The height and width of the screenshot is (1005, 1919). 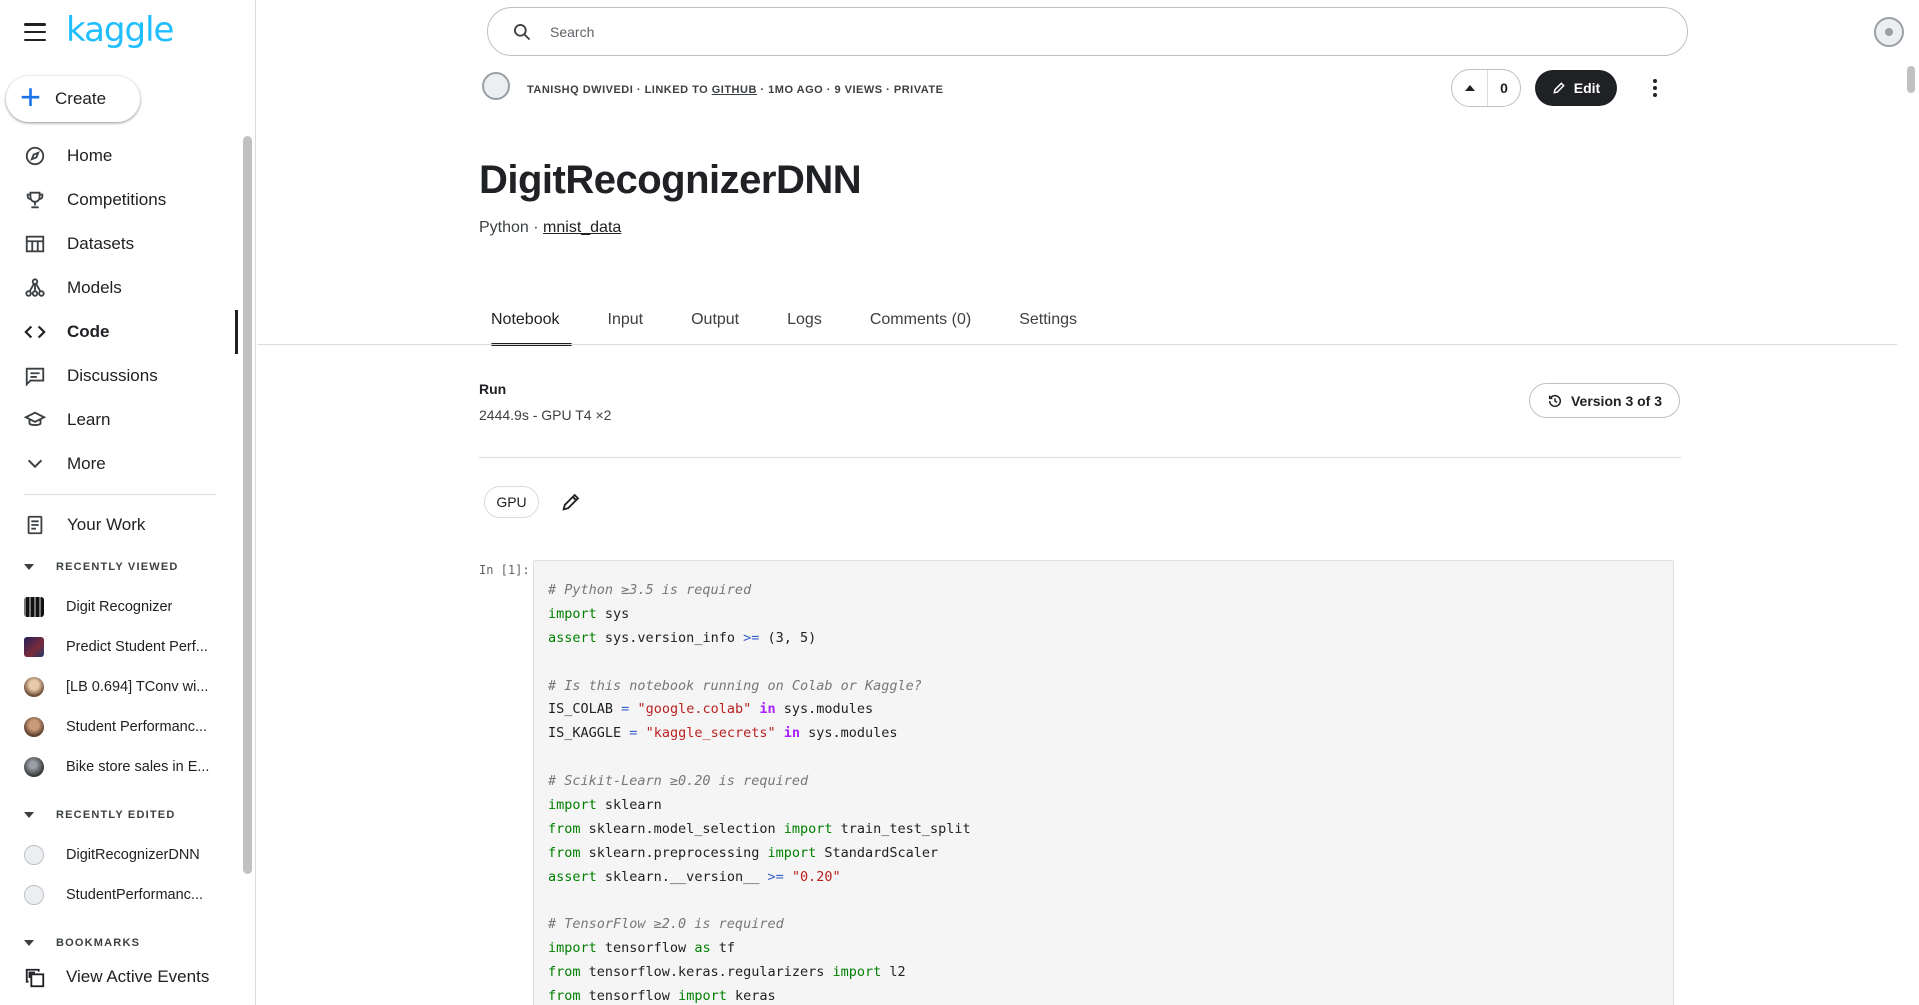 What do you see at coordinates (35, 464) in the screenshot?
I see `chevron-down-icon` at bounding box center [35, 464].